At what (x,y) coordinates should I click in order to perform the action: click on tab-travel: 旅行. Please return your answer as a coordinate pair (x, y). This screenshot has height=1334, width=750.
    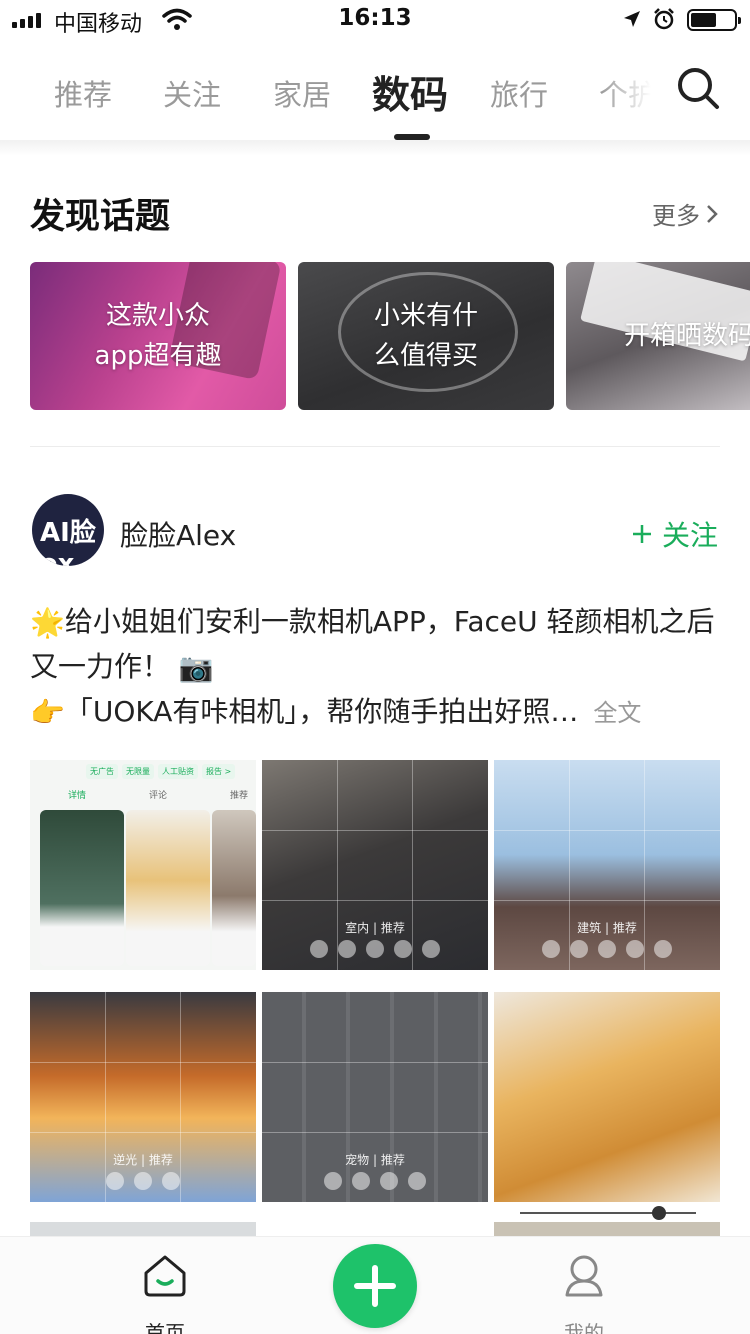
    Looking at the image, I should click on (519, 93).